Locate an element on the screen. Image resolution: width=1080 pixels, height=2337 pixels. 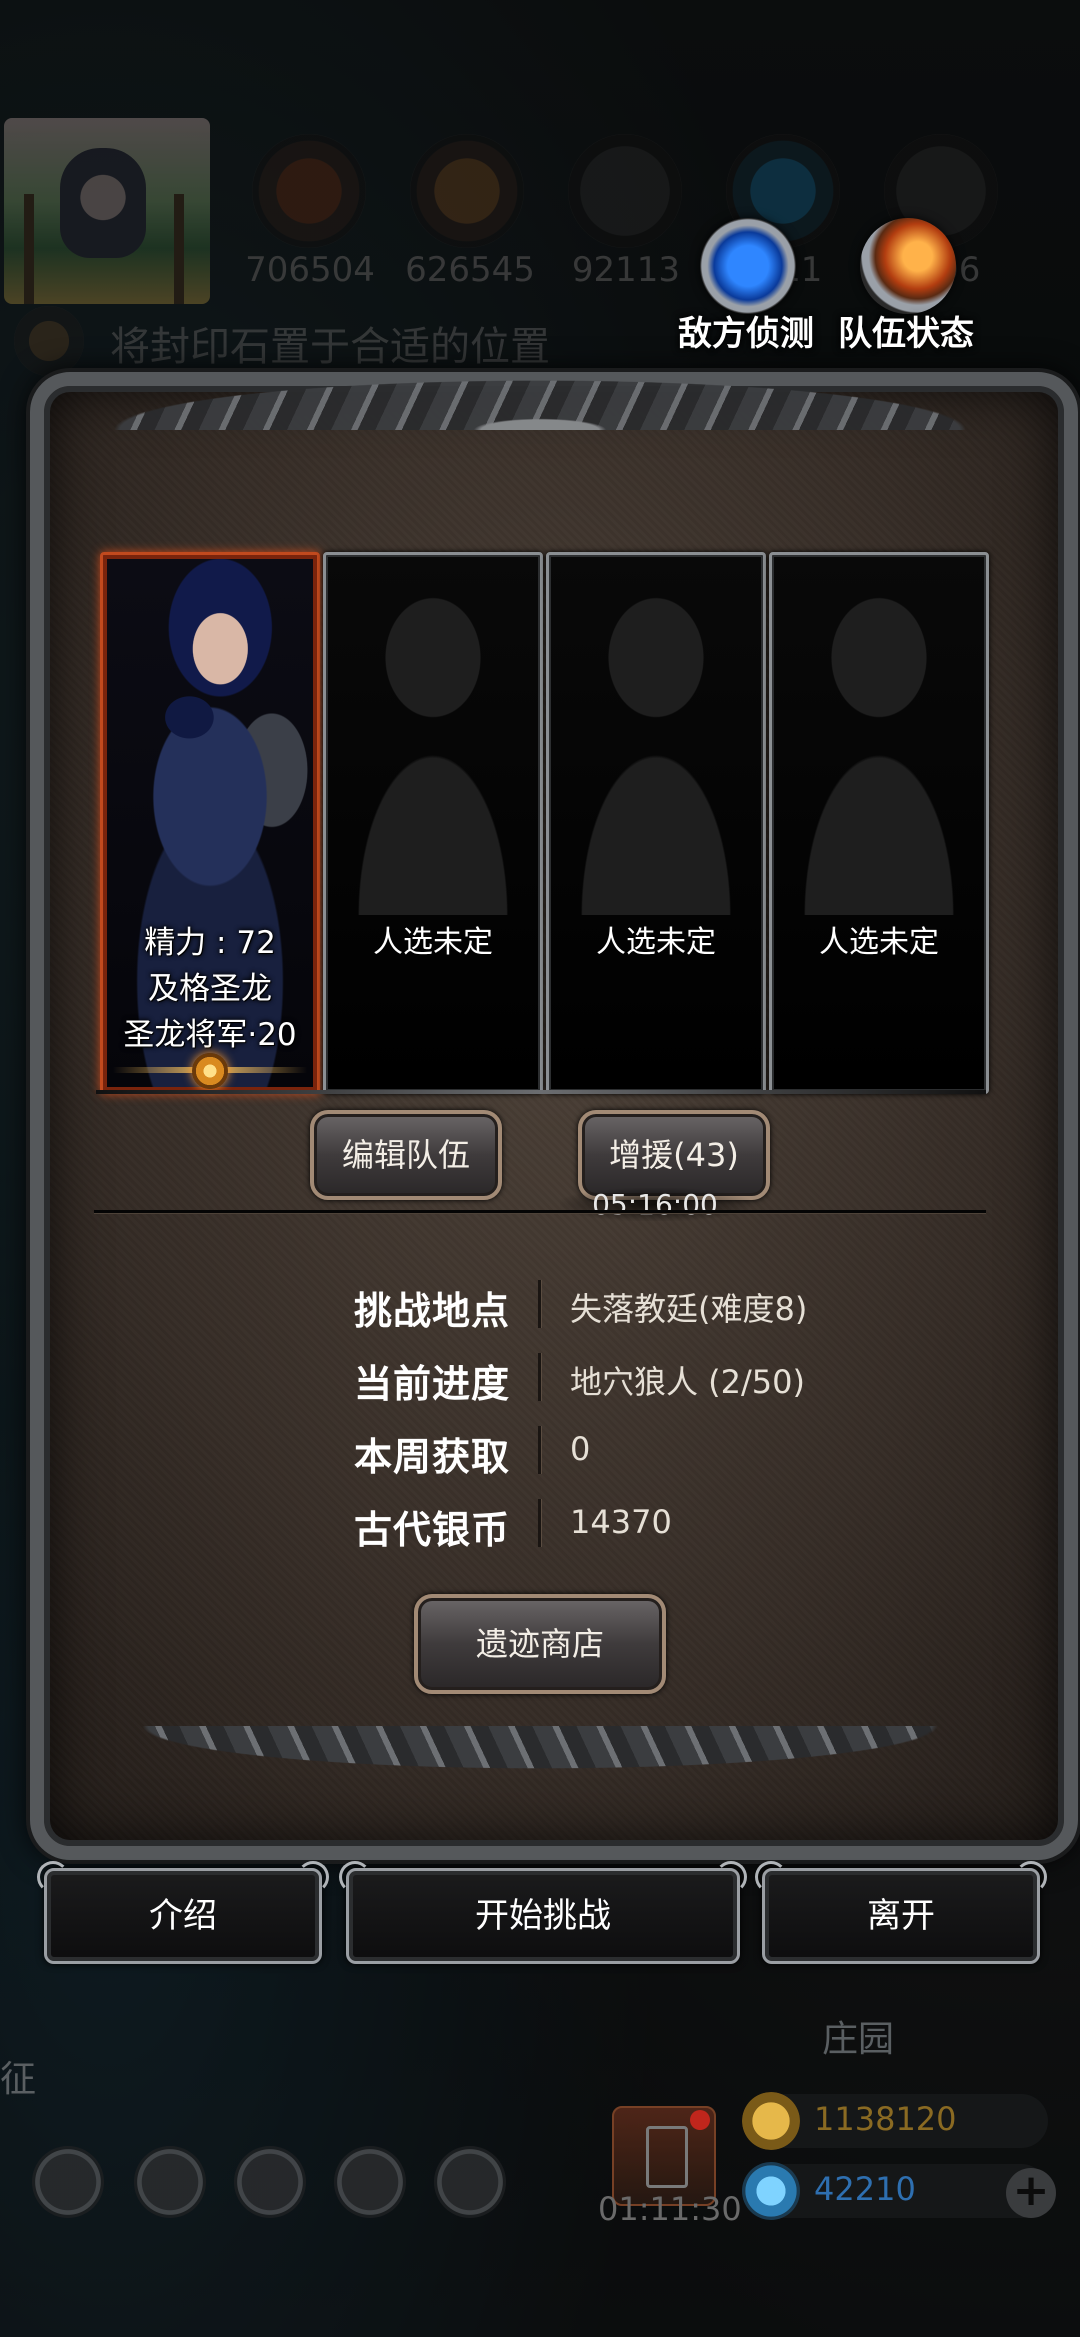
gem-amount: 42210 is located at coordinates (865, 2189).